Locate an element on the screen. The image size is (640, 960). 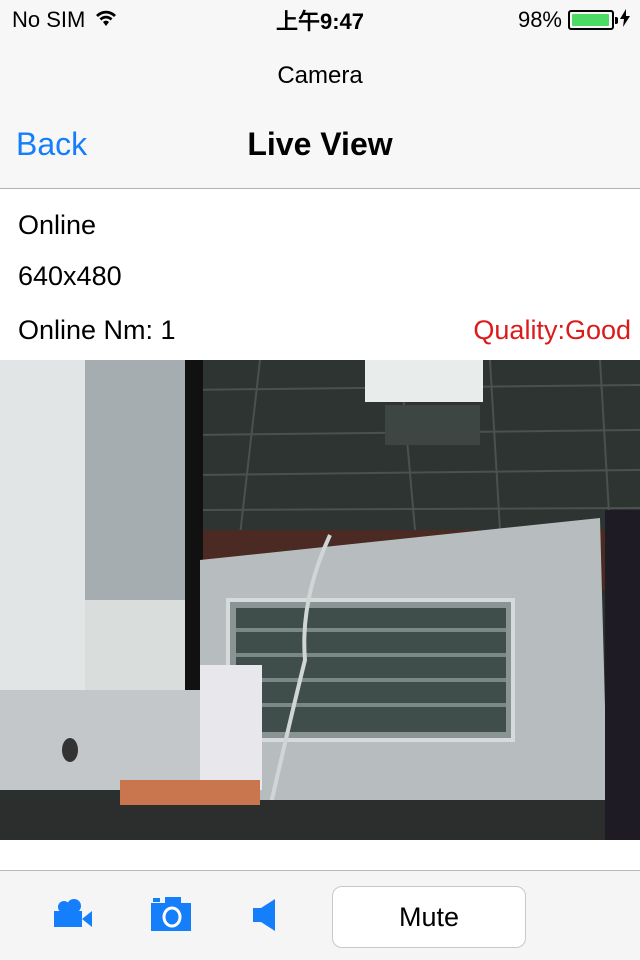
battery-fill is located at coordinates (591, 20).